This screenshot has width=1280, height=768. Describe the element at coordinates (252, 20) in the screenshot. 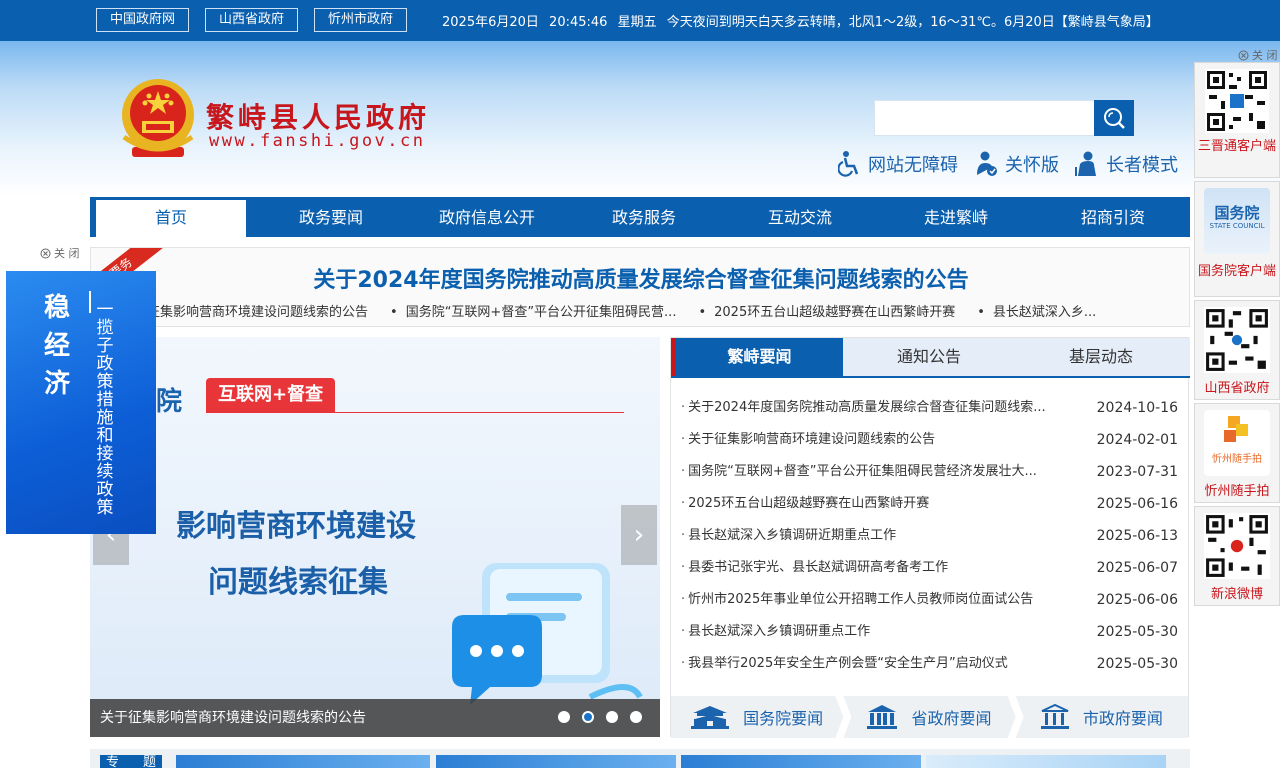

I see `link-shanxi-gov: 山西省政府` at that location.